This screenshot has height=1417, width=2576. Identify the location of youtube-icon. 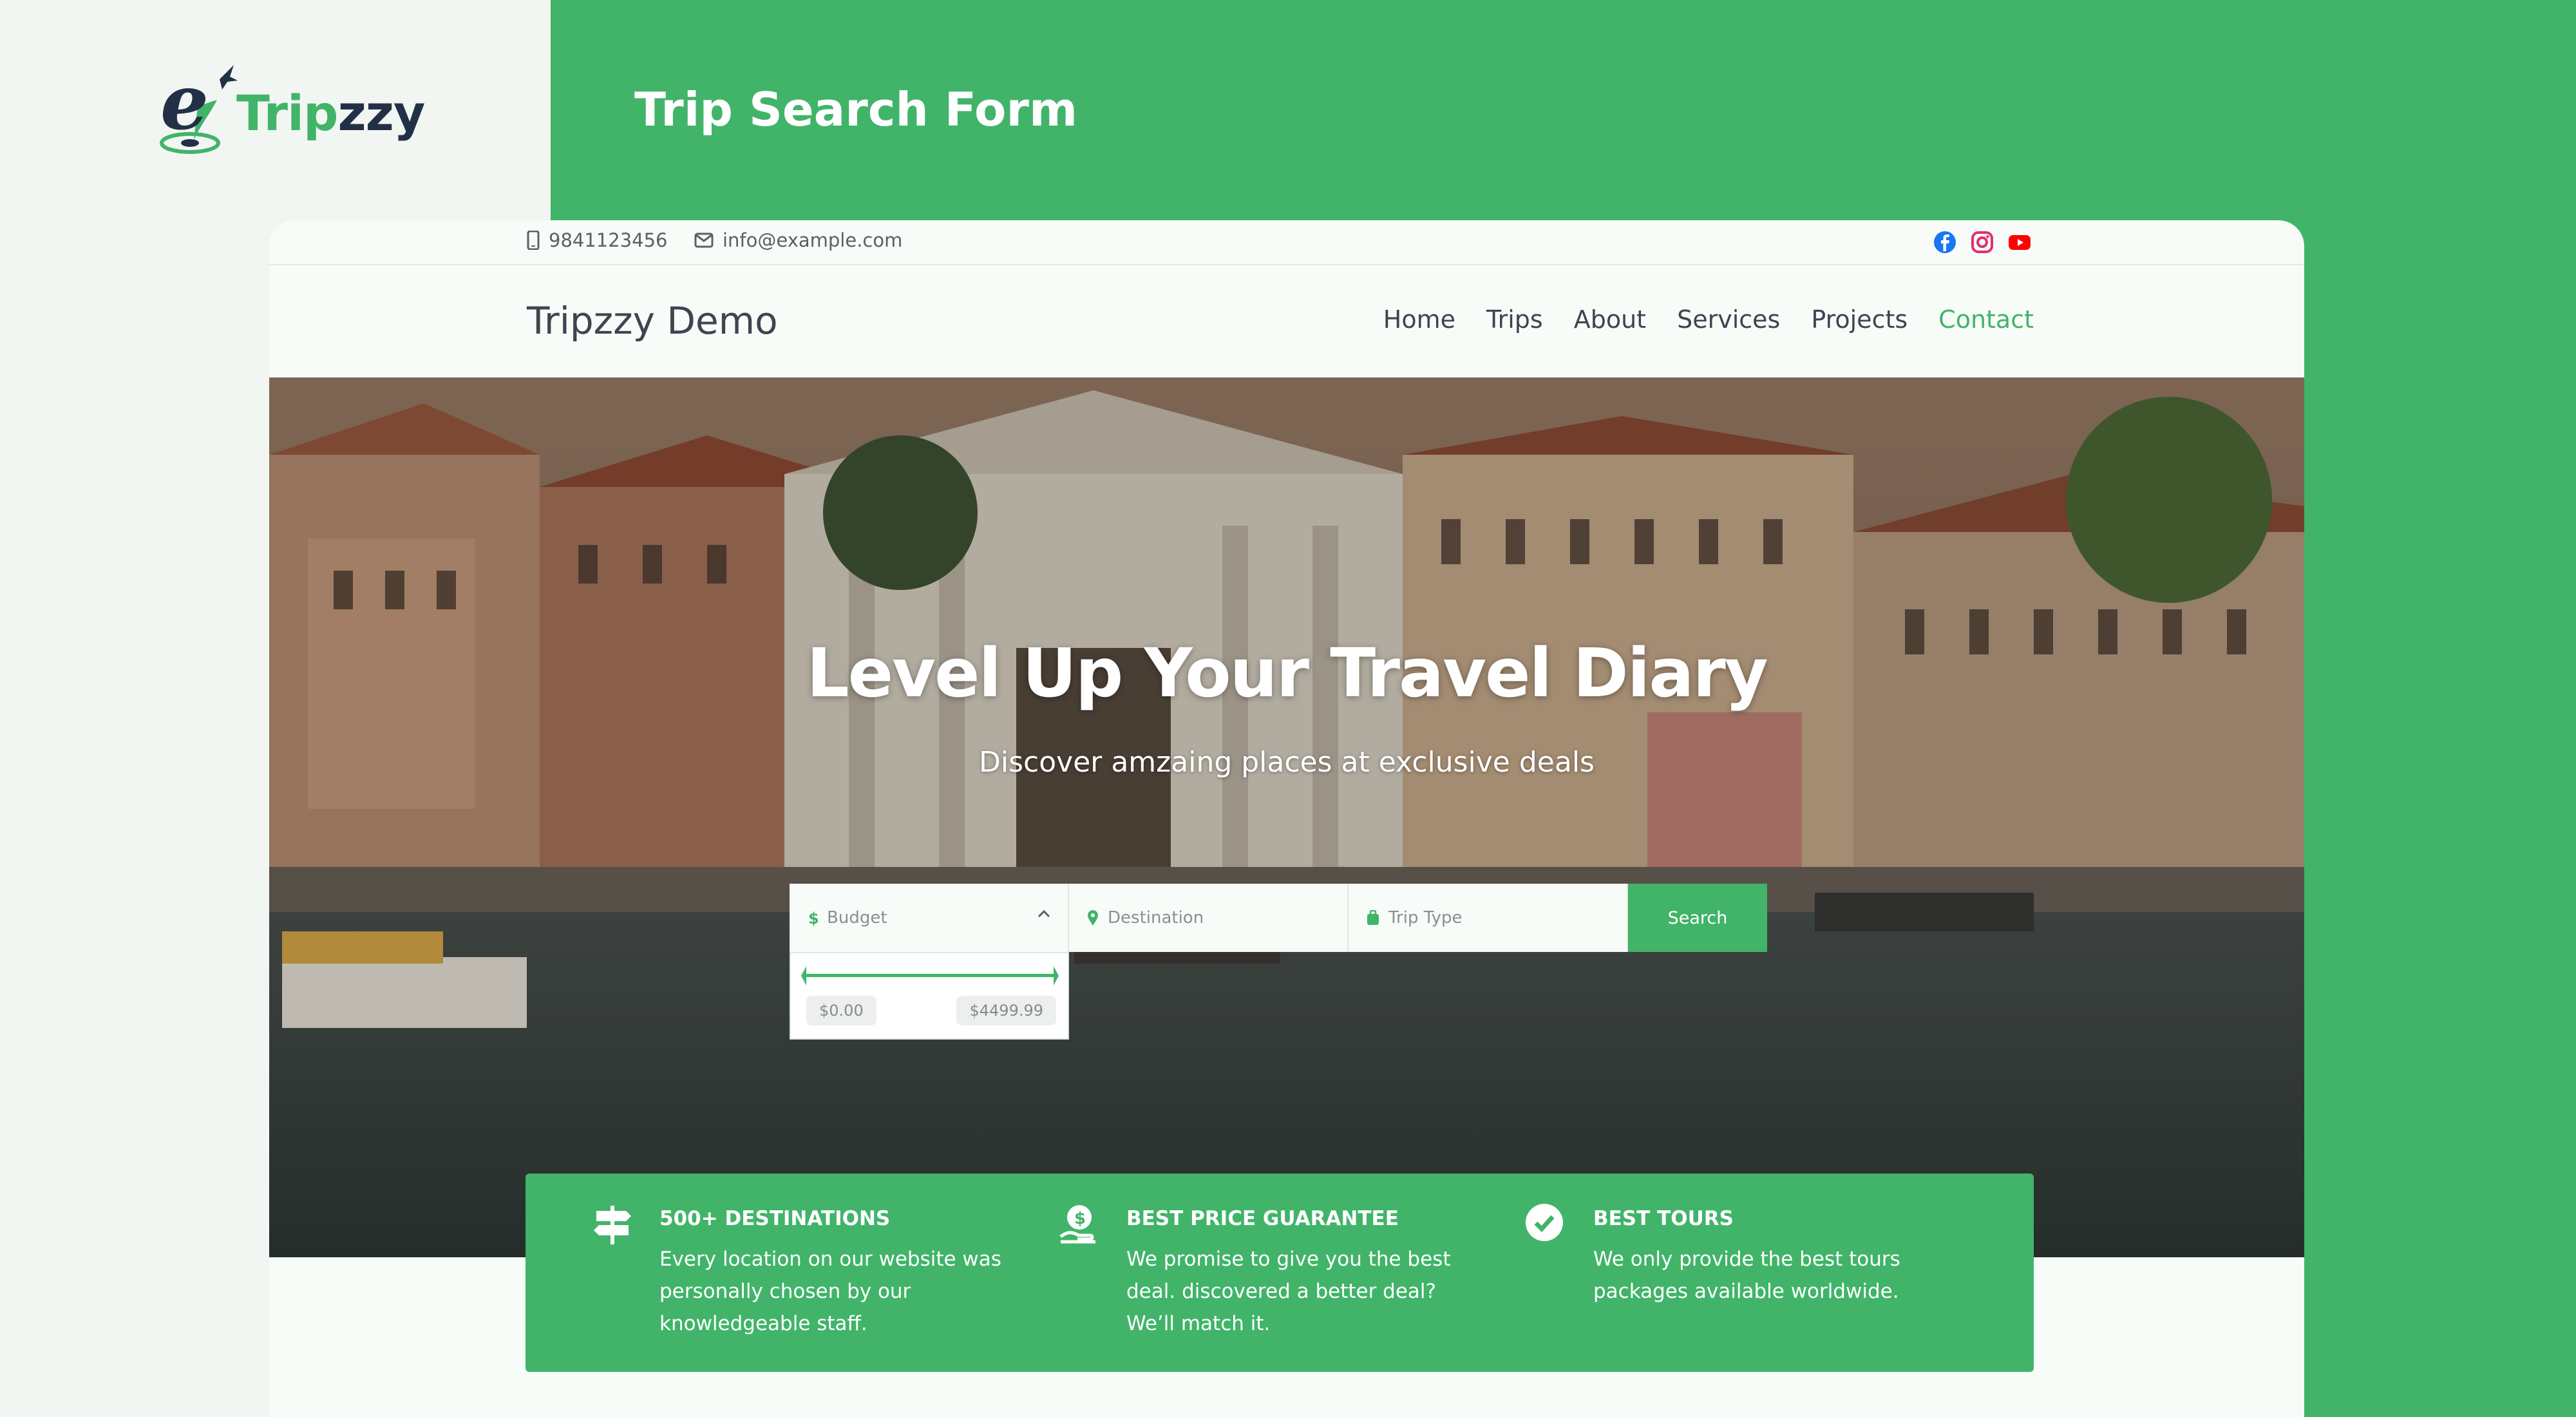
(2020, 242).